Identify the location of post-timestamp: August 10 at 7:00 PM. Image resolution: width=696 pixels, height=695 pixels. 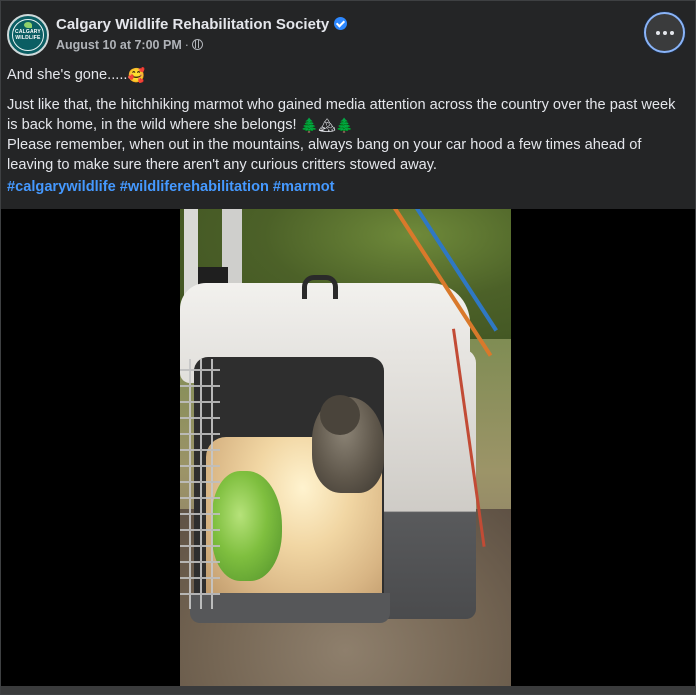
(119, 45).